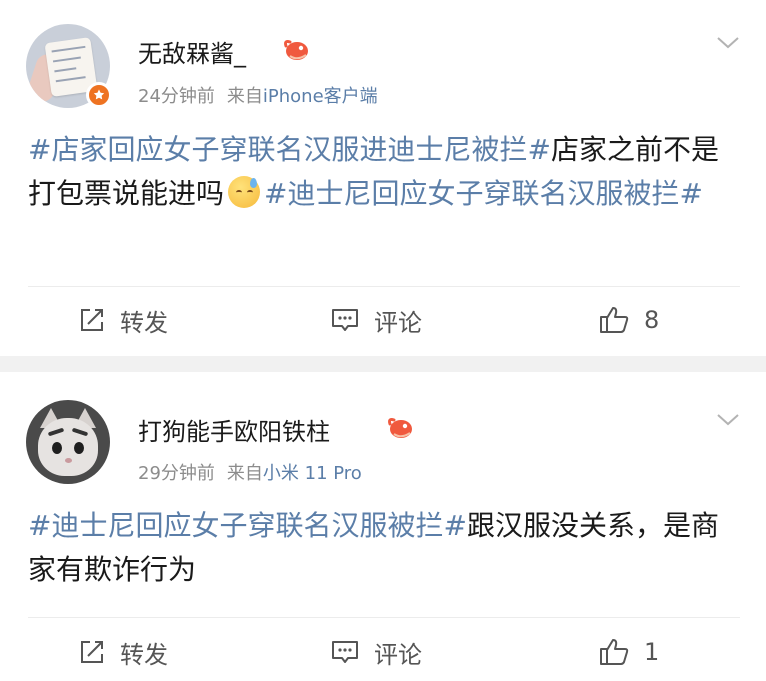  I want to click on post-source: iPhone客户端, so click(320, 96).